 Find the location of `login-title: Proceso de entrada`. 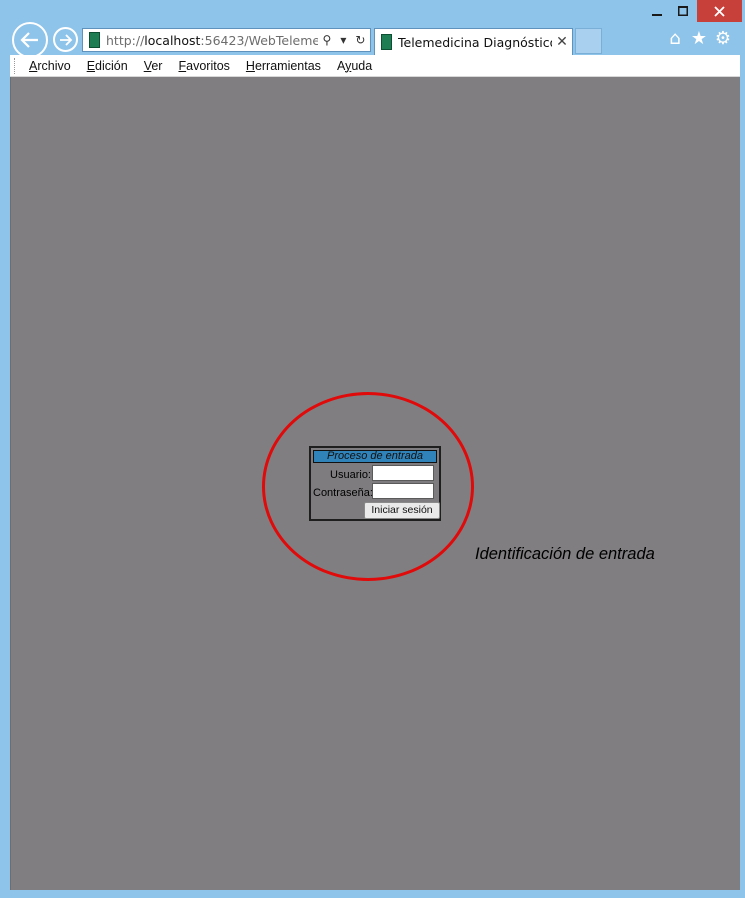

login-title: Proceso de entrada is located at coordinates (375, 456).